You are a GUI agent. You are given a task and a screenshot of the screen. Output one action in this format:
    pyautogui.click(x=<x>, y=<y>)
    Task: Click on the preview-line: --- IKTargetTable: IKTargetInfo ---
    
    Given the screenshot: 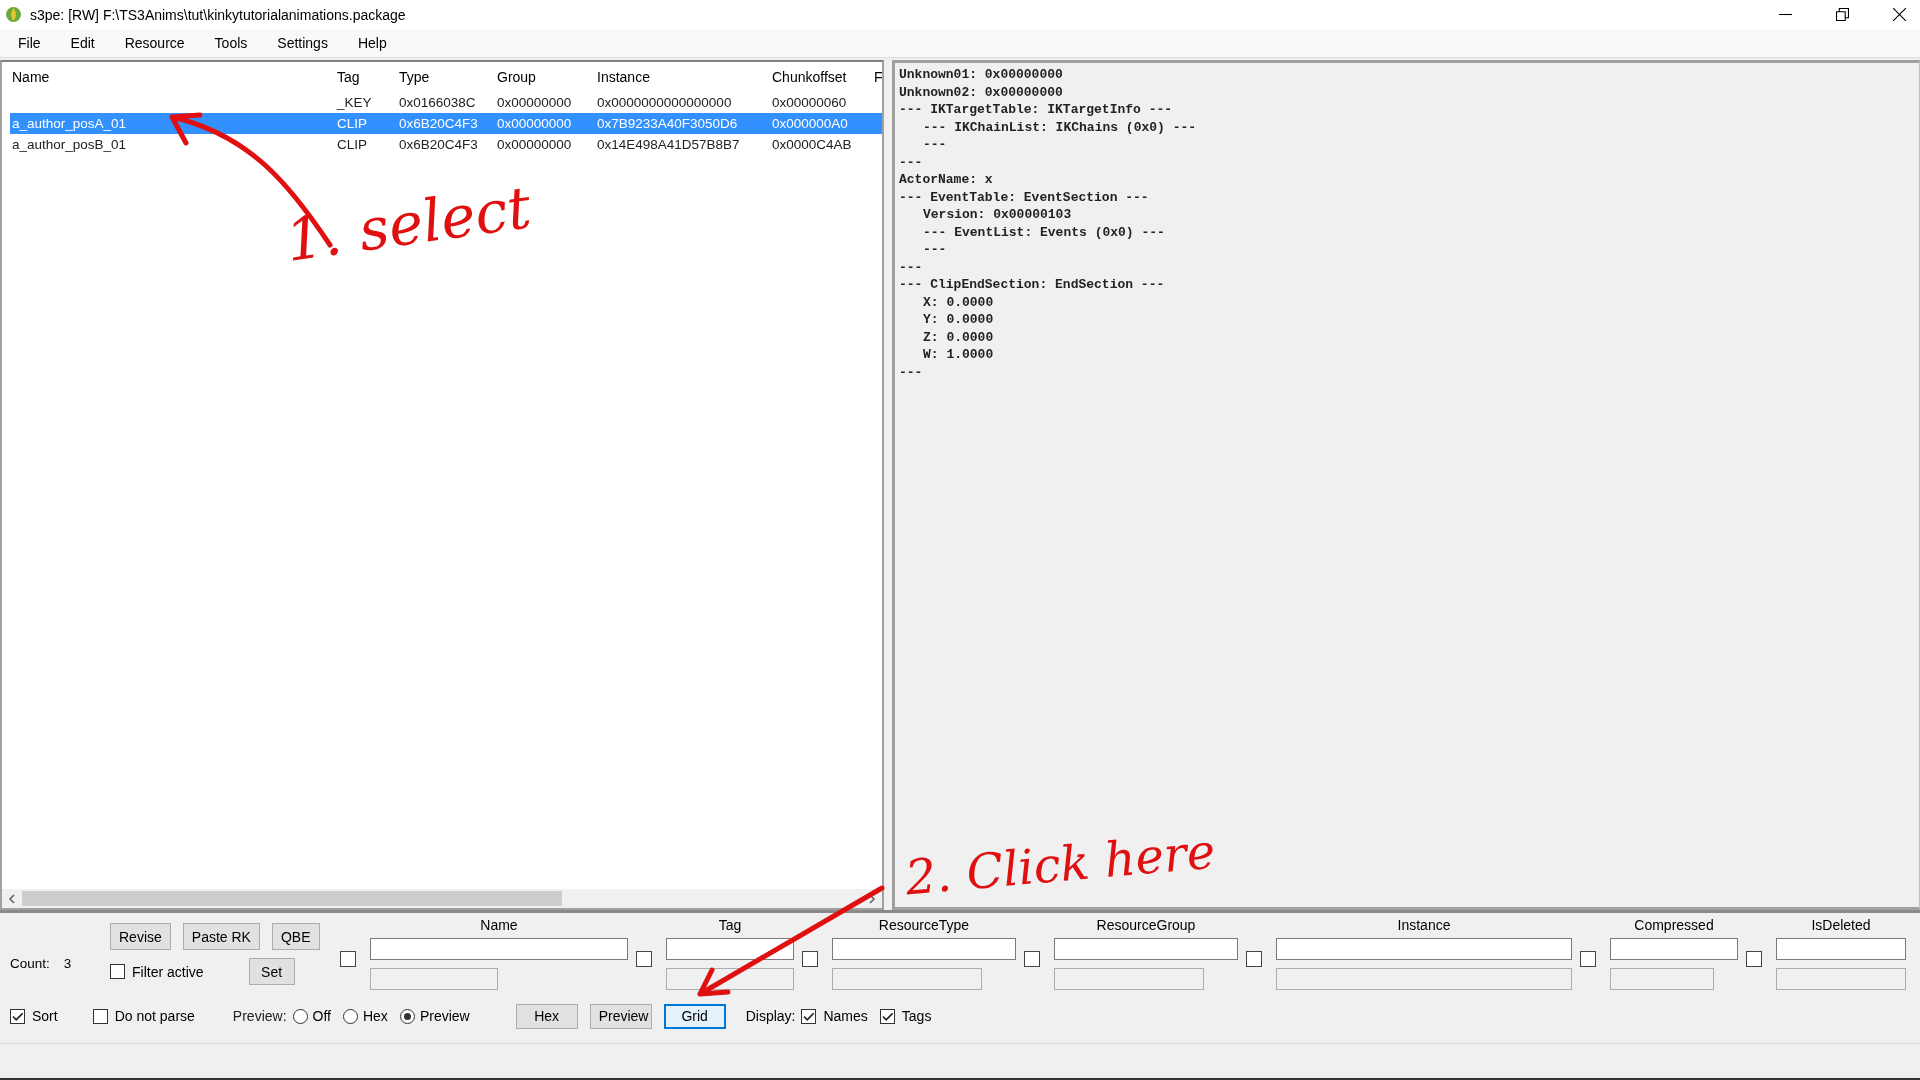 What is the action you would take?
    pyautogui.click(x=1036, y=109)
    